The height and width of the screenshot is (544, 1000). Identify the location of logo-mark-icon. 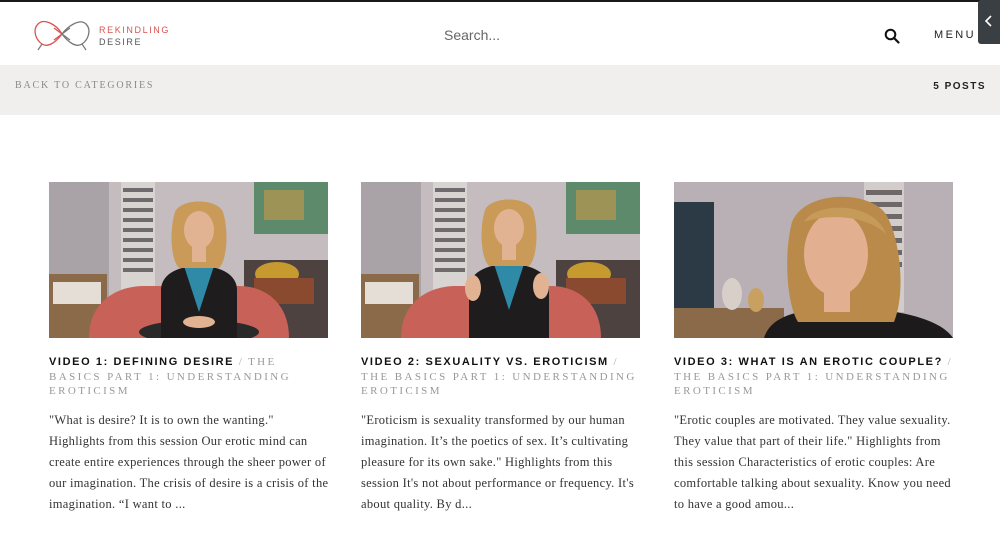
(62, 35).